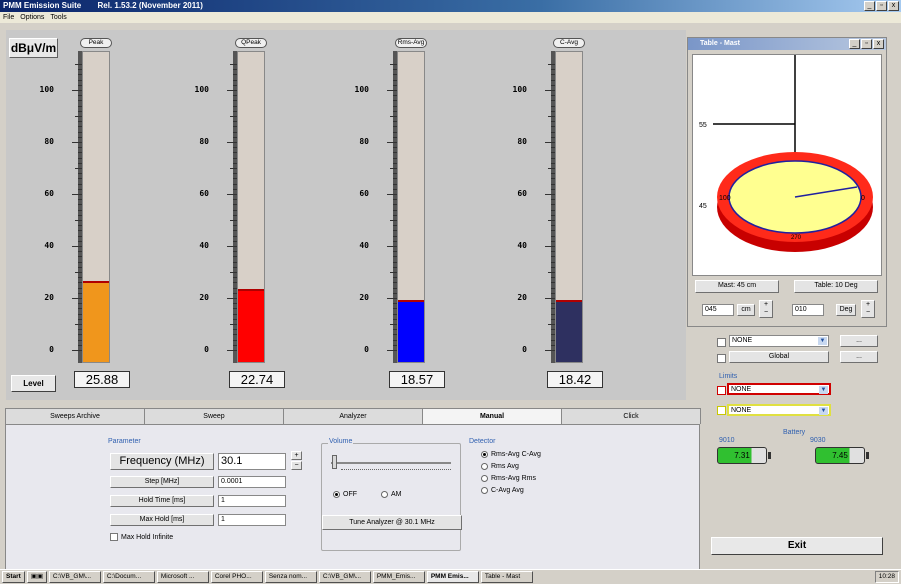  What do you see at coordinates (854, 44) in the screenshot?
I see `mast-minimize-button: _` at bounding box center [854, 44].